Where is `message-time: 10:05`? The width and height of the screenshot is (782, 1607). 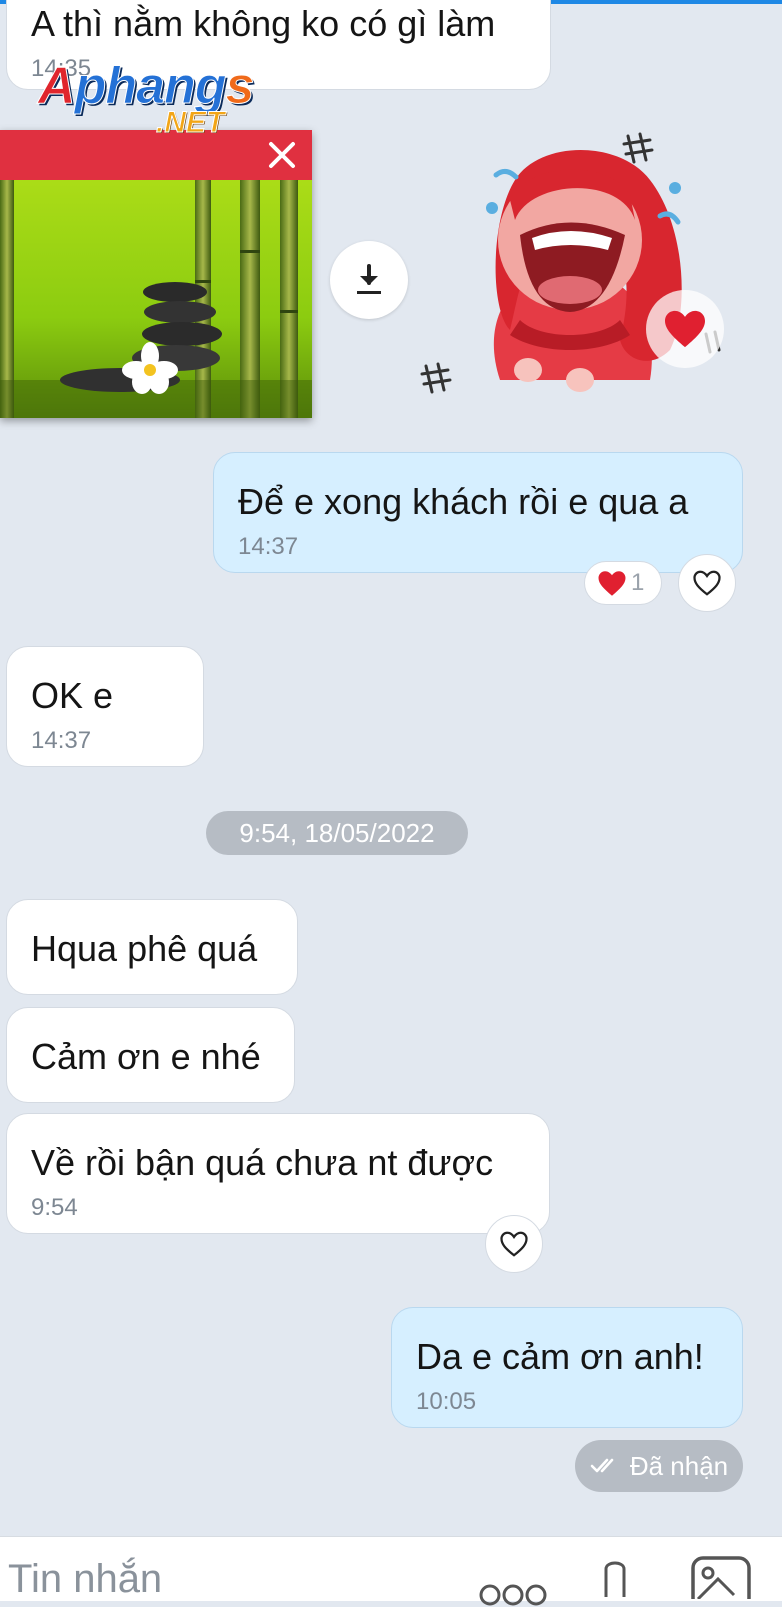
message-time: 10:05 is located at coordinates (446, 1401).